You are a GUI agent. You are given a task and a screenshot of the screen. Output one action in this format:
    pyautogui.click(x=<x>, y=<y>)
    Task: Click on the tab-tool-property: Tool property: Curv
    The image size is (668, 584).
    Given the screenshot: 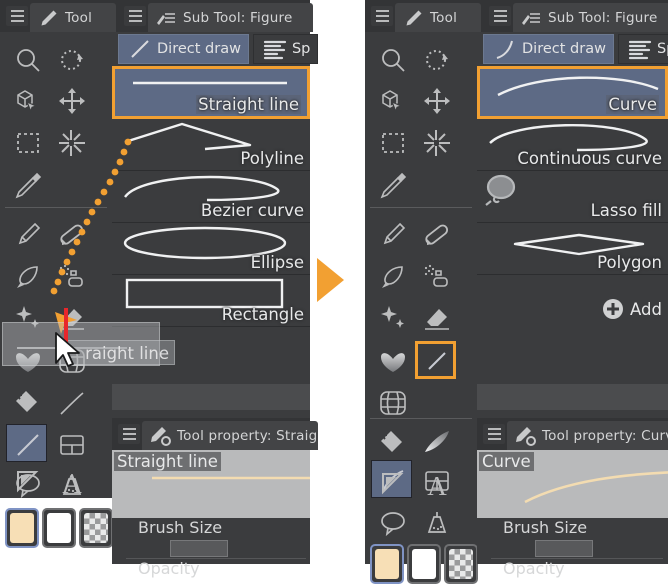 What is the action you would take?
    pyautogui.click(x=587, y=435)
    